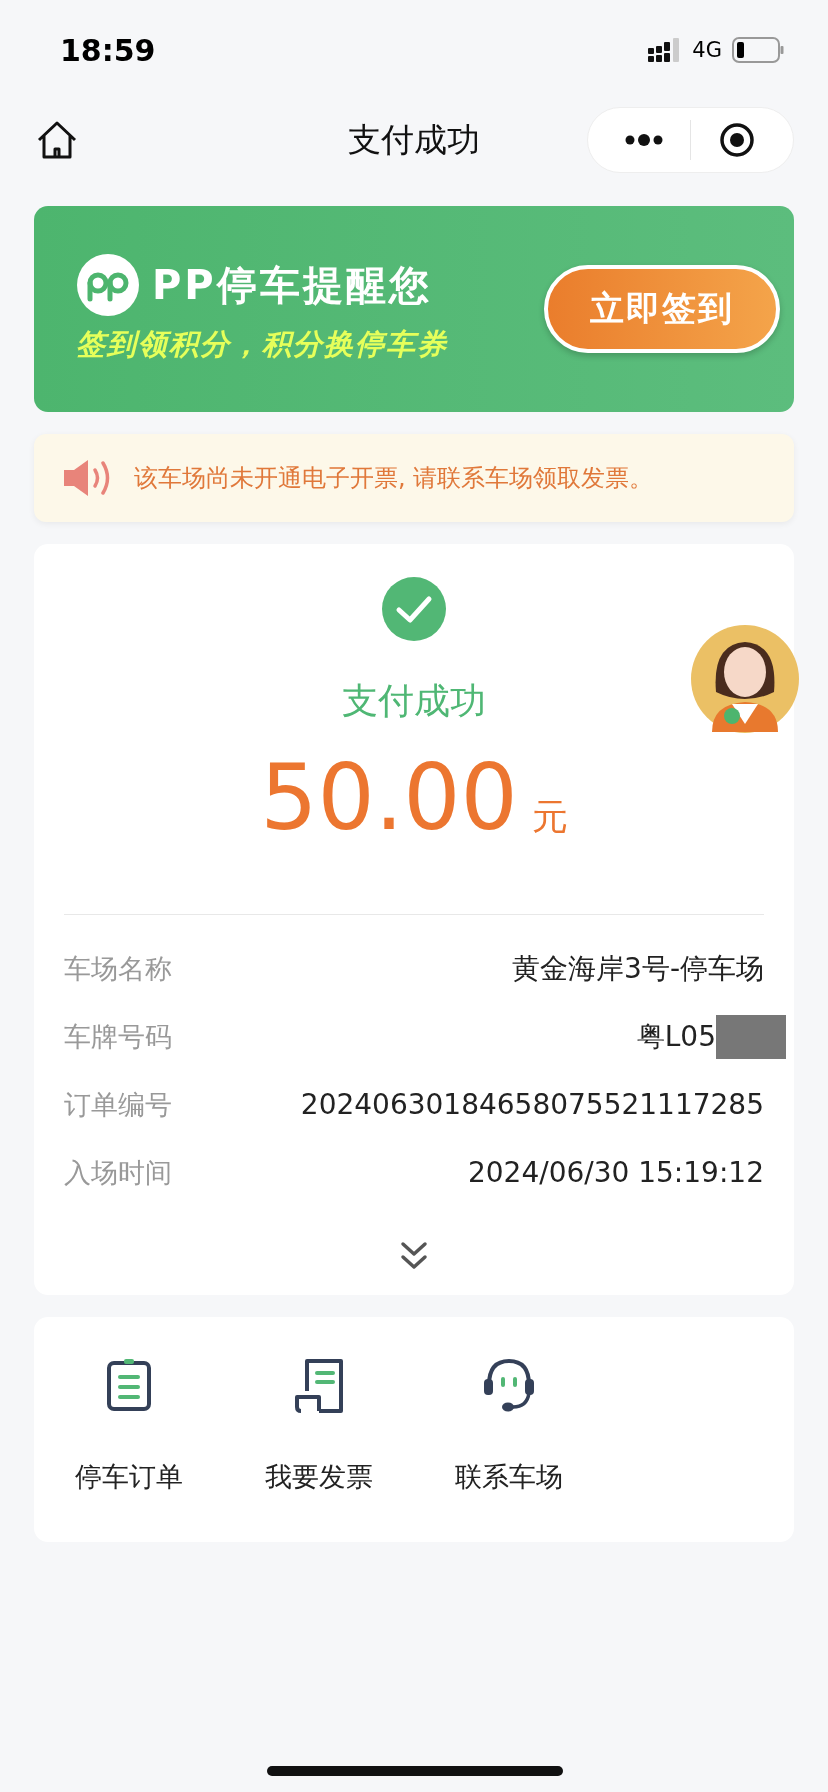 Image resolution: width=828 pixels, height=1792 pixels. I want to click on logo-icon, so click(108, 285).